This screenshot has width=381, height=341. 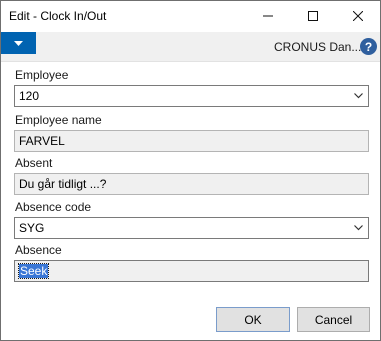 I want to click on employee-field: 120, so click(x=191, y=96).